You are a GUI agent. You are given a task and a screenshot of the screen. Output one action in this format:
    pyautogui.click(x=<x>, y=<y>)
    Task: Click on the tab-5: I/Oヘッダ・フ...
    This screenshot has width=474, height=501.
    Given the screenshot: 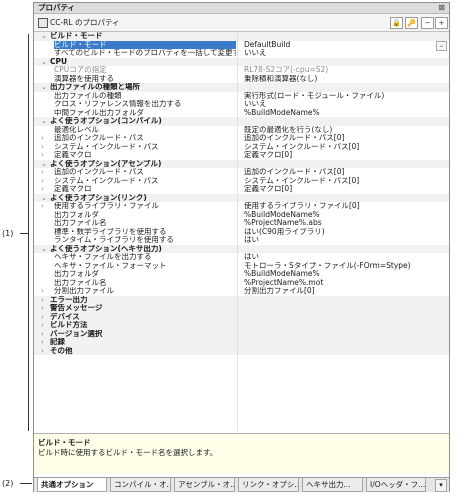 What is the action you would take?
    pyautogui.click(x=396, y=485)
    